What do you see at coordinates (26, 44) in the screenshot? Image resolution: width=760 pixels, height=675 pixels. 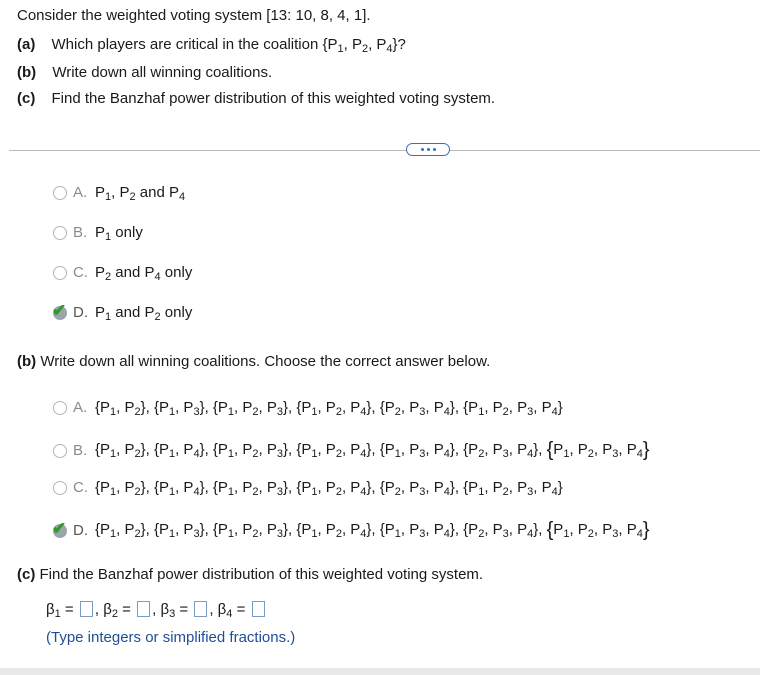 I see `part-label: (a)` at bounding box center [26, 44].